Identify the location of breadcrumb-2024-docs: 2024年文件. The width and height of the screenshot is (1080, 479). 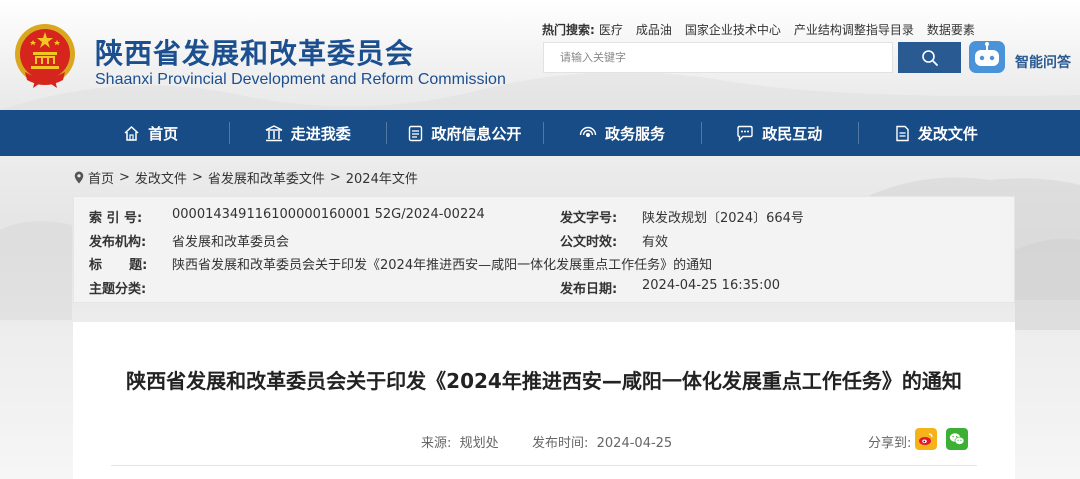
(382, 177).